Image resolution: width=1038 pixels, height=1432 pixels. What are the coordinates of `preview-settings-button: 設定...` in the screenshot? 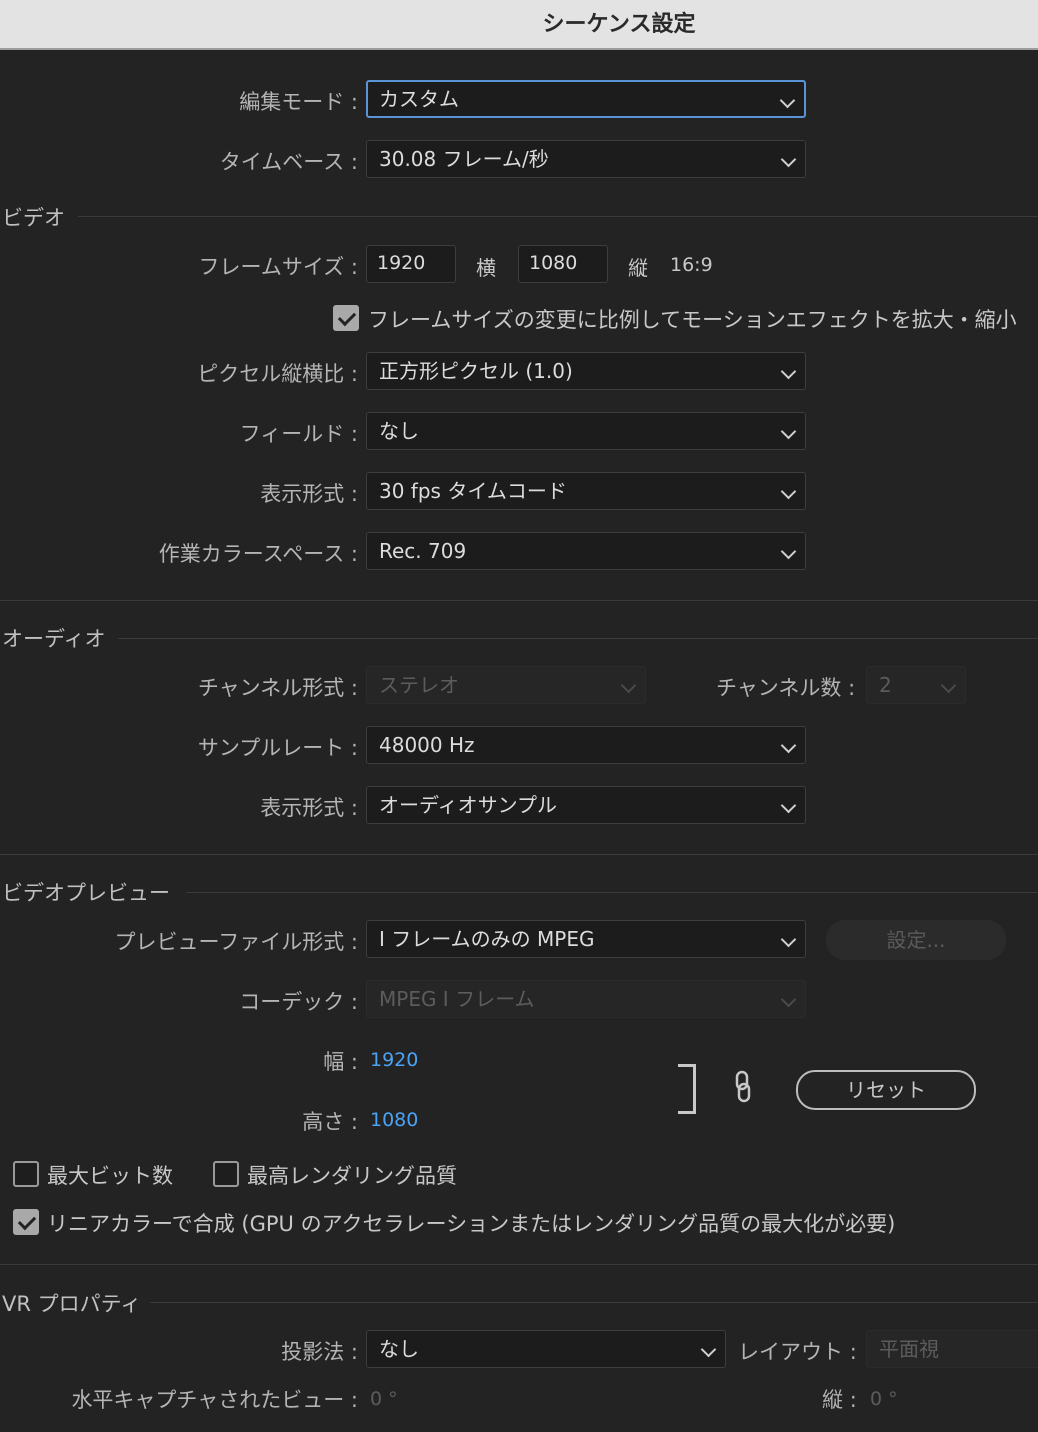 It's located at (916, 940).